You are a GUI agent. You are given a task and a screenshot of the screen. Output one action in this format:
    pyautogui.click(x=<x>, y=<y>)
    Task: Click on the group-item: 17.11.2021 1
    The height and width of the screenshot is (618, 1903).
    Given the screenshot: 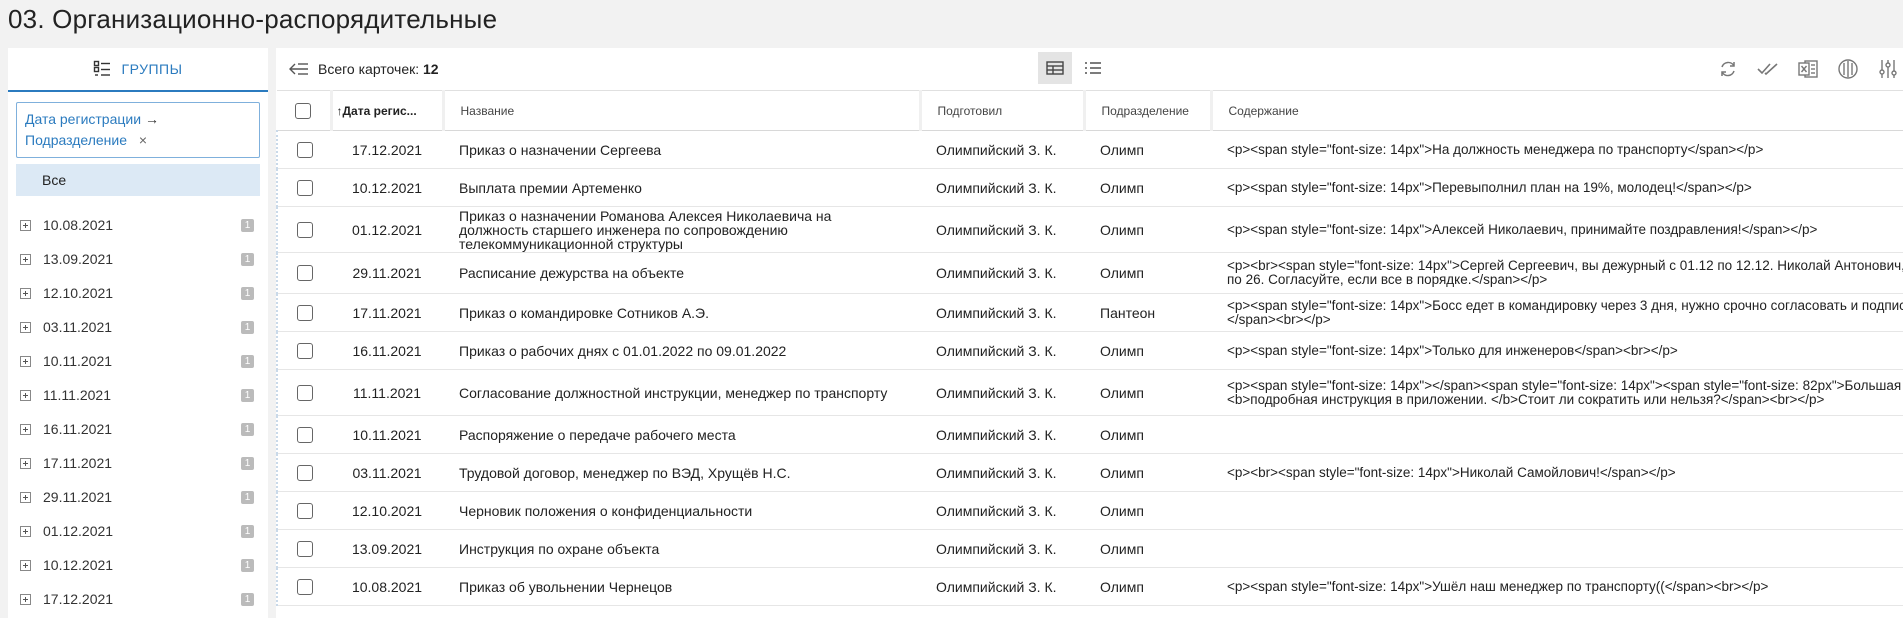 What is the action you would take?
    pyautogui.click(x=138, y=463)
    